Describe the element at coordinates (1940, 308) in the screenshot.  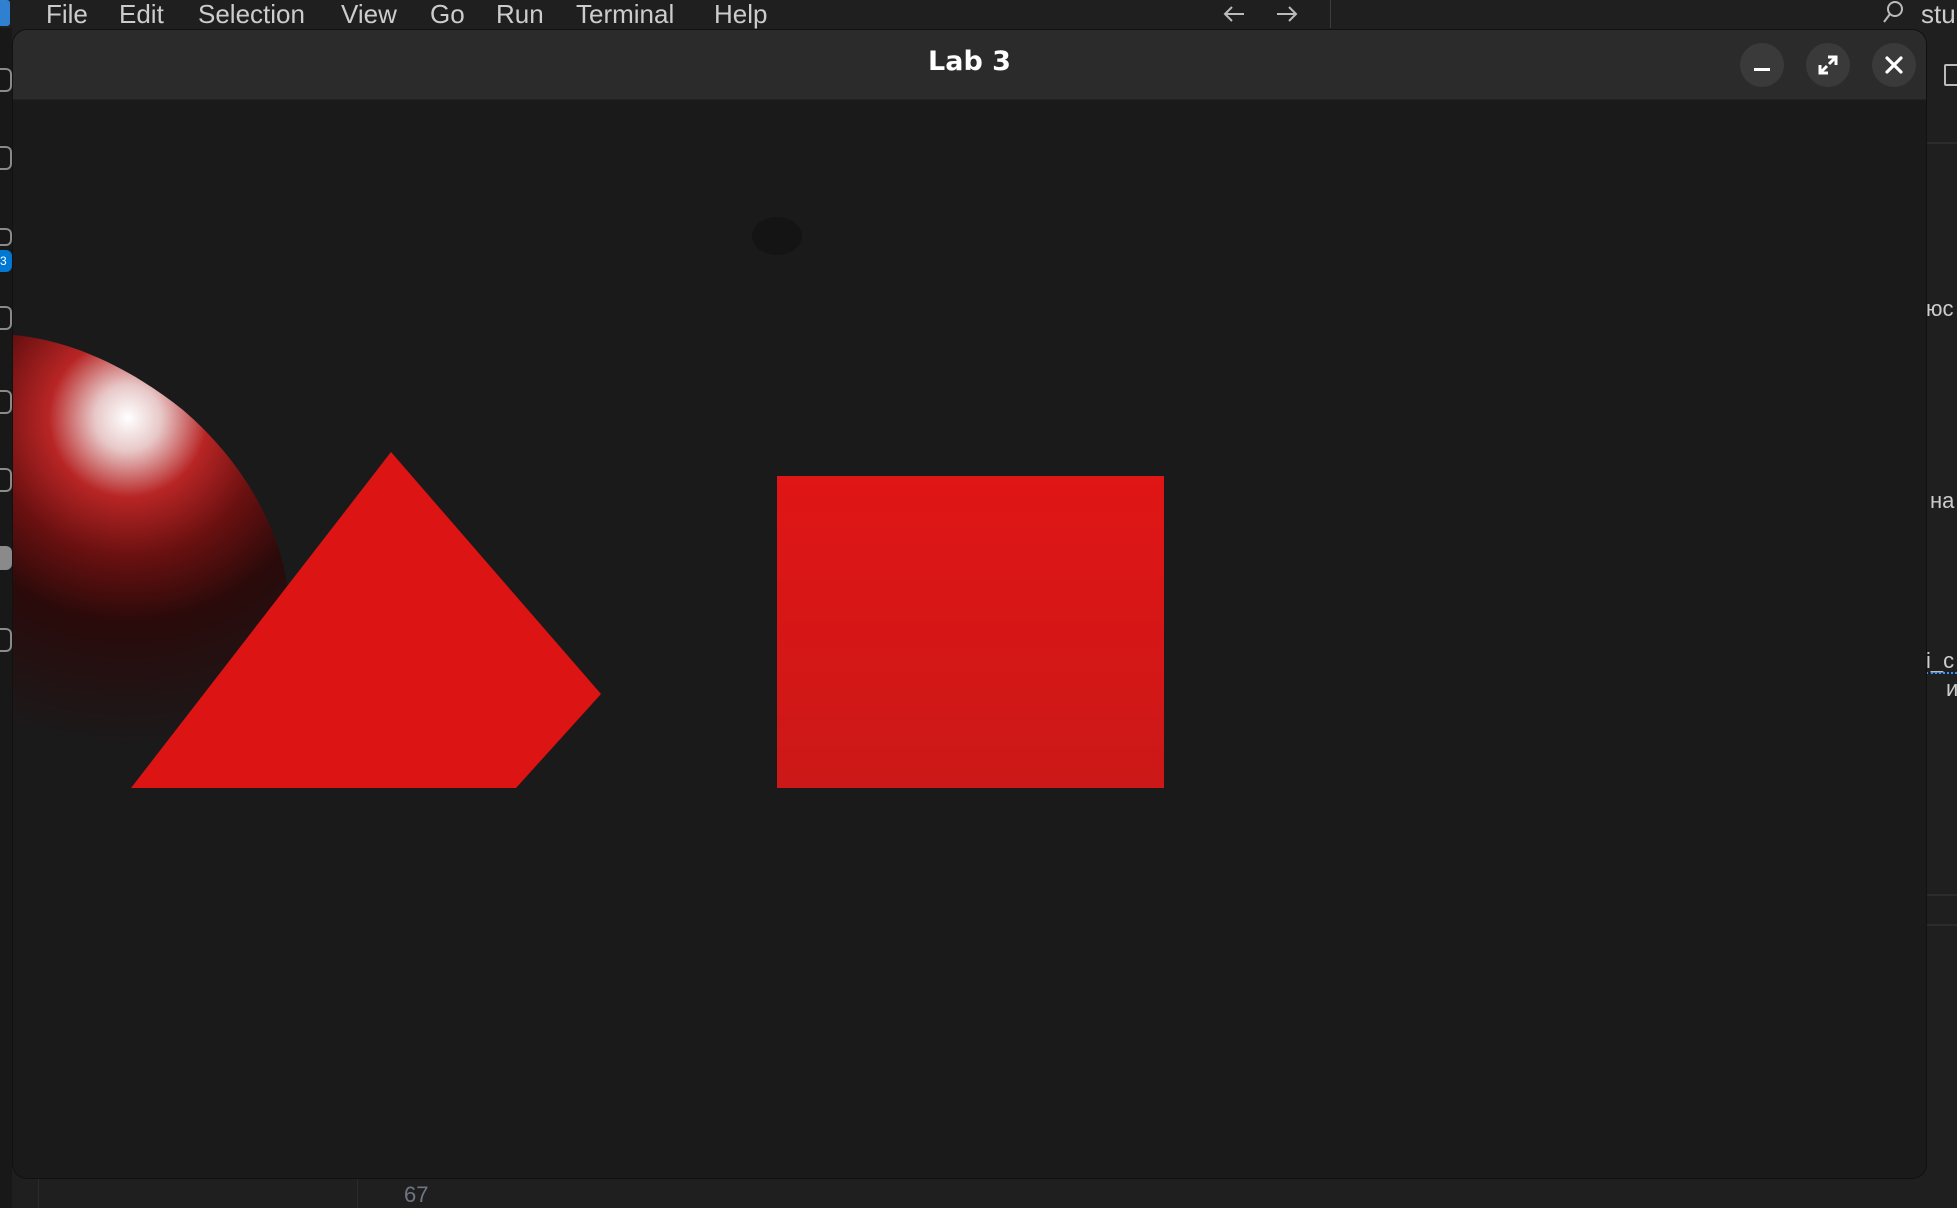
I see `code-fragment: юс` at that location.